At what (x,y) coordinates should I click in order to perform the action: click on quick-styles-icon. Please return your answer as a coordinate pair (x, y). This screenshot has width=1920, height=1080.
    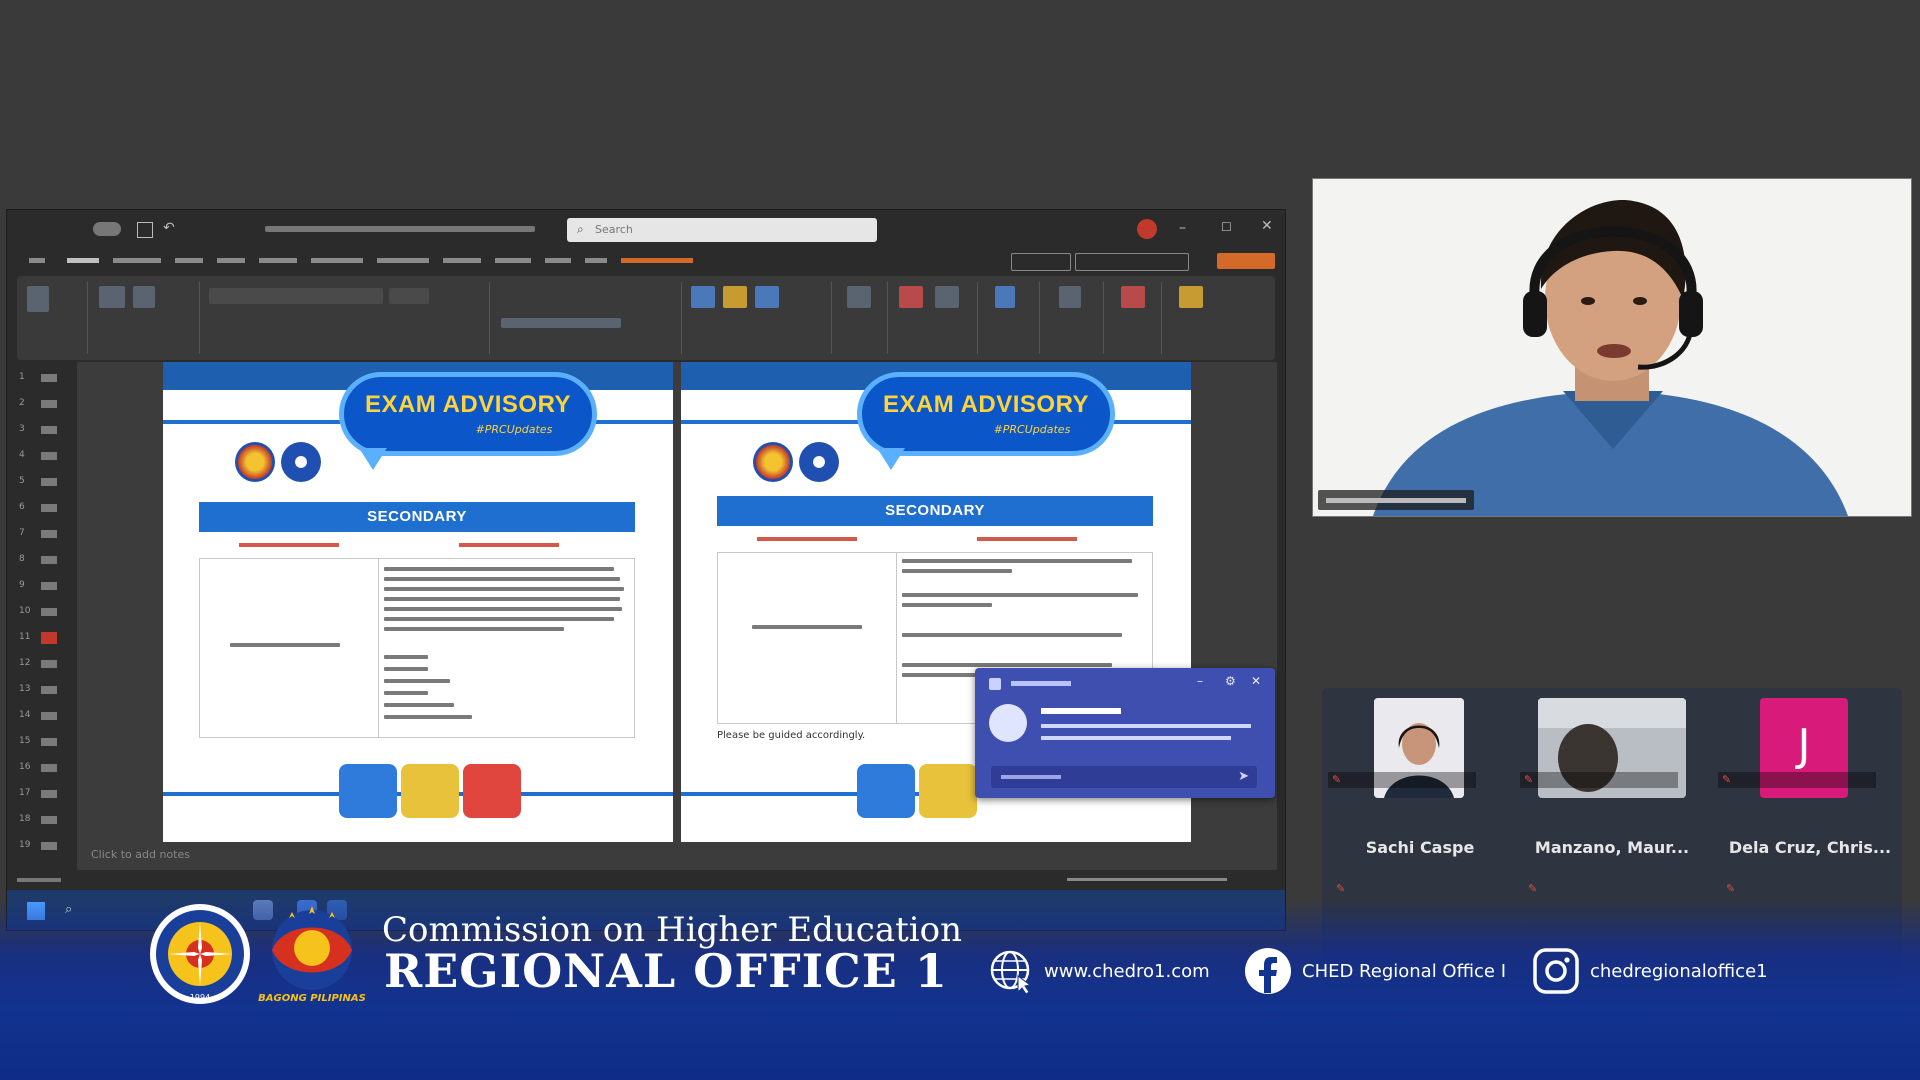
    Looking at the image, I should click on (767, 297).